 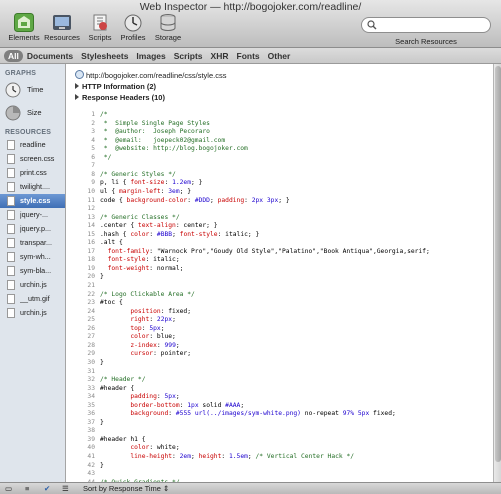 What do you see at coordinates (91, 311) in the screenshot?
I see `line-number: 24` at bounding box center [91, 311].